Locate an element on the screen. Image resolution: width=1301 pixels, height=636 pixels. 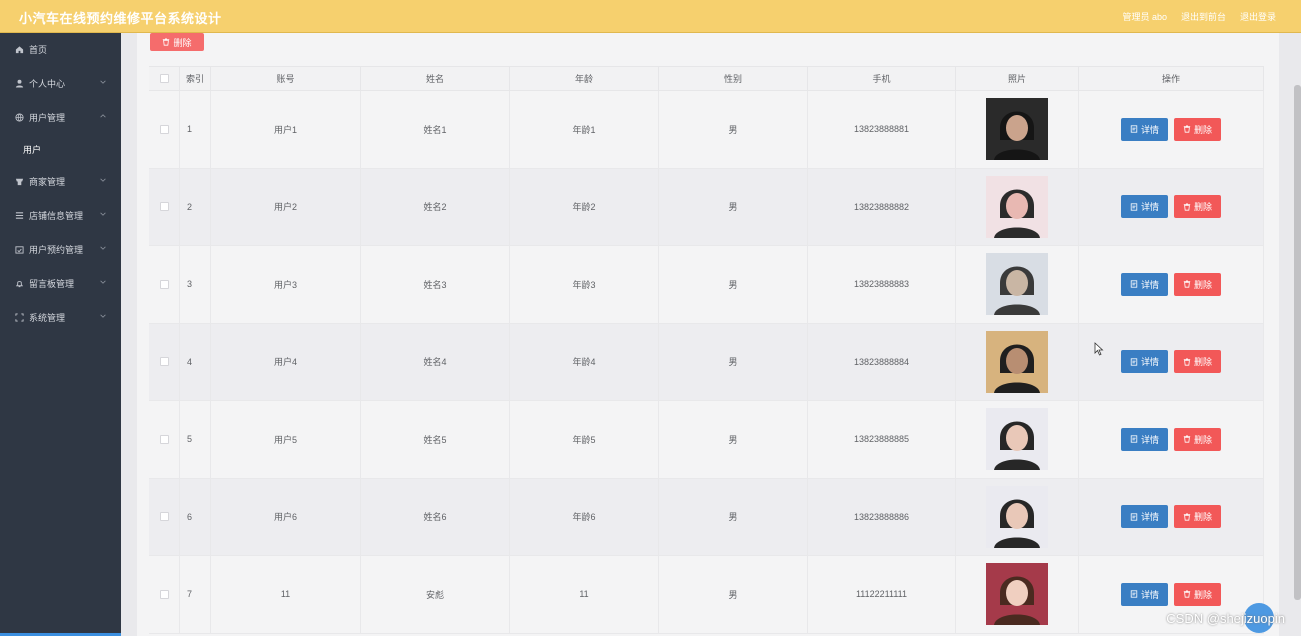
table-row: 5 用户5 姓名5 年龄5 男 13823888885 详情 删除 is located at coordinates (706, 440).